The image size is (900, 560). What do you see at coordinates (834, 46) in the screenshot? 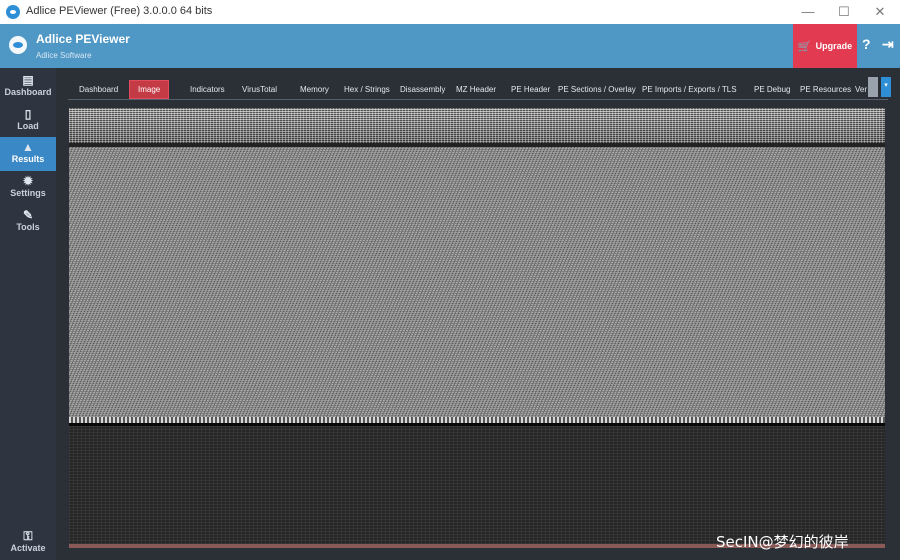
I see `upgrade-label: Upgrade` at bounding box center [834, 46].